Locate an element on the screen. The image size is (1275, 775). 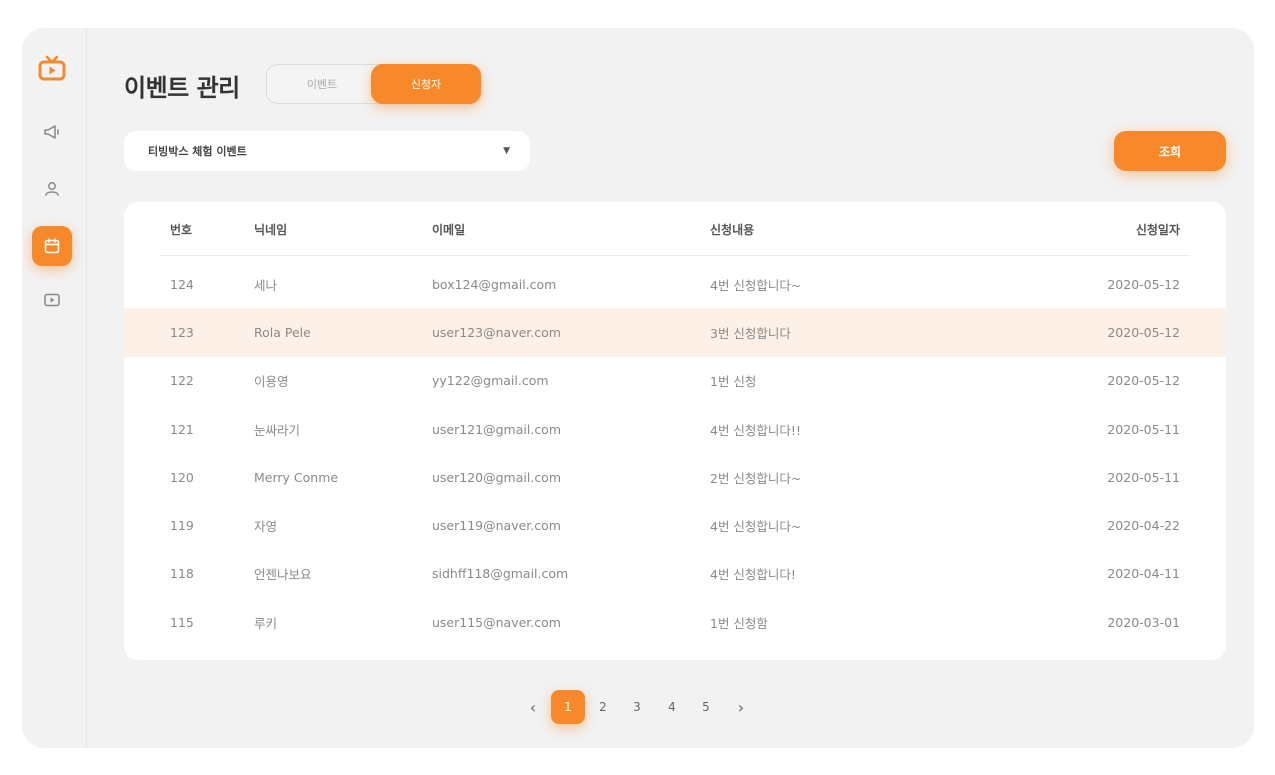
page-3-button: 3 is located at coordinates (637, 707).